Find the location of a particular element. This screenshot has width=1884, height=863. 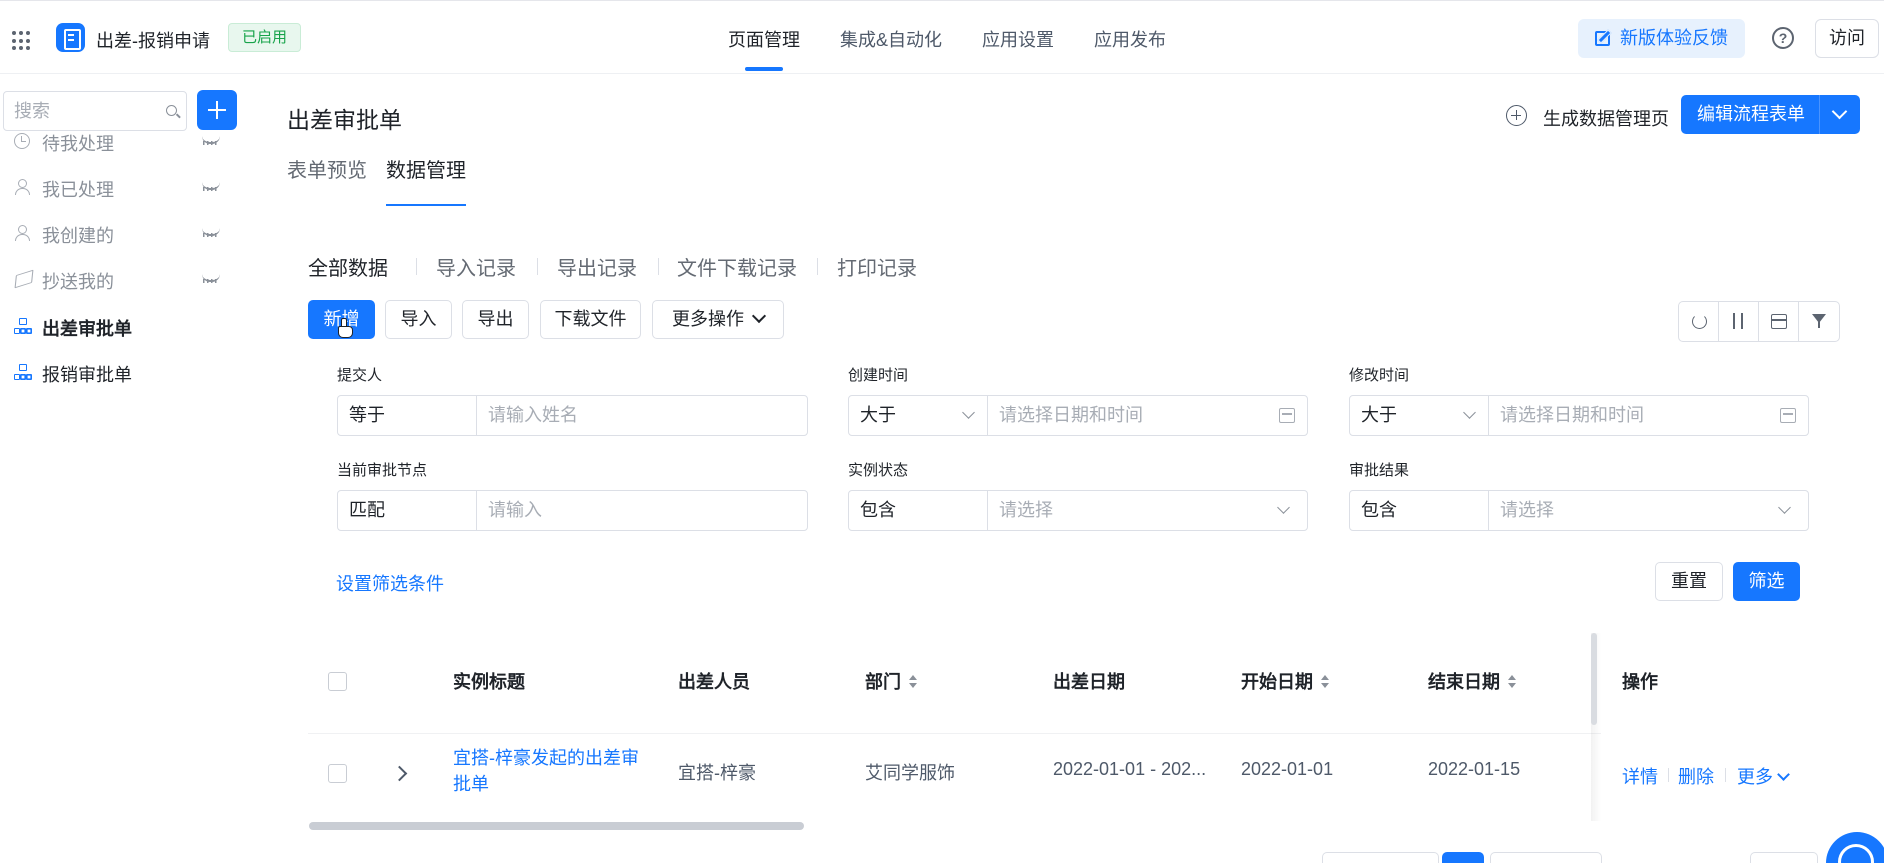

operator-select: 等于 is located at coordinates (407, 415).